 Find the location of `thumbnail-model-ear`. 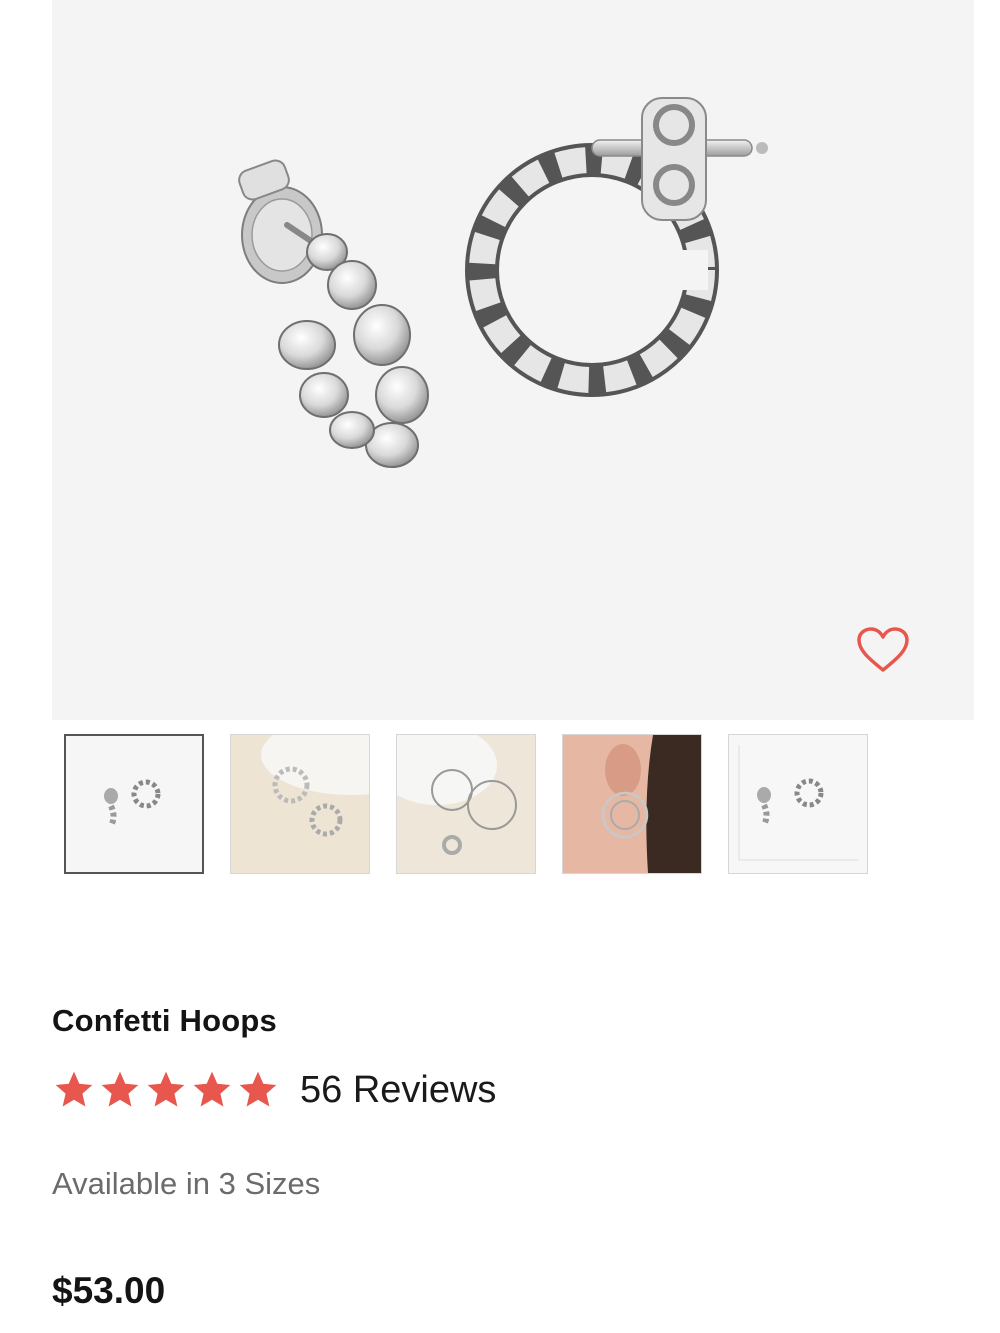

thumbnail-model-ear is located at coordinates (632, 804).